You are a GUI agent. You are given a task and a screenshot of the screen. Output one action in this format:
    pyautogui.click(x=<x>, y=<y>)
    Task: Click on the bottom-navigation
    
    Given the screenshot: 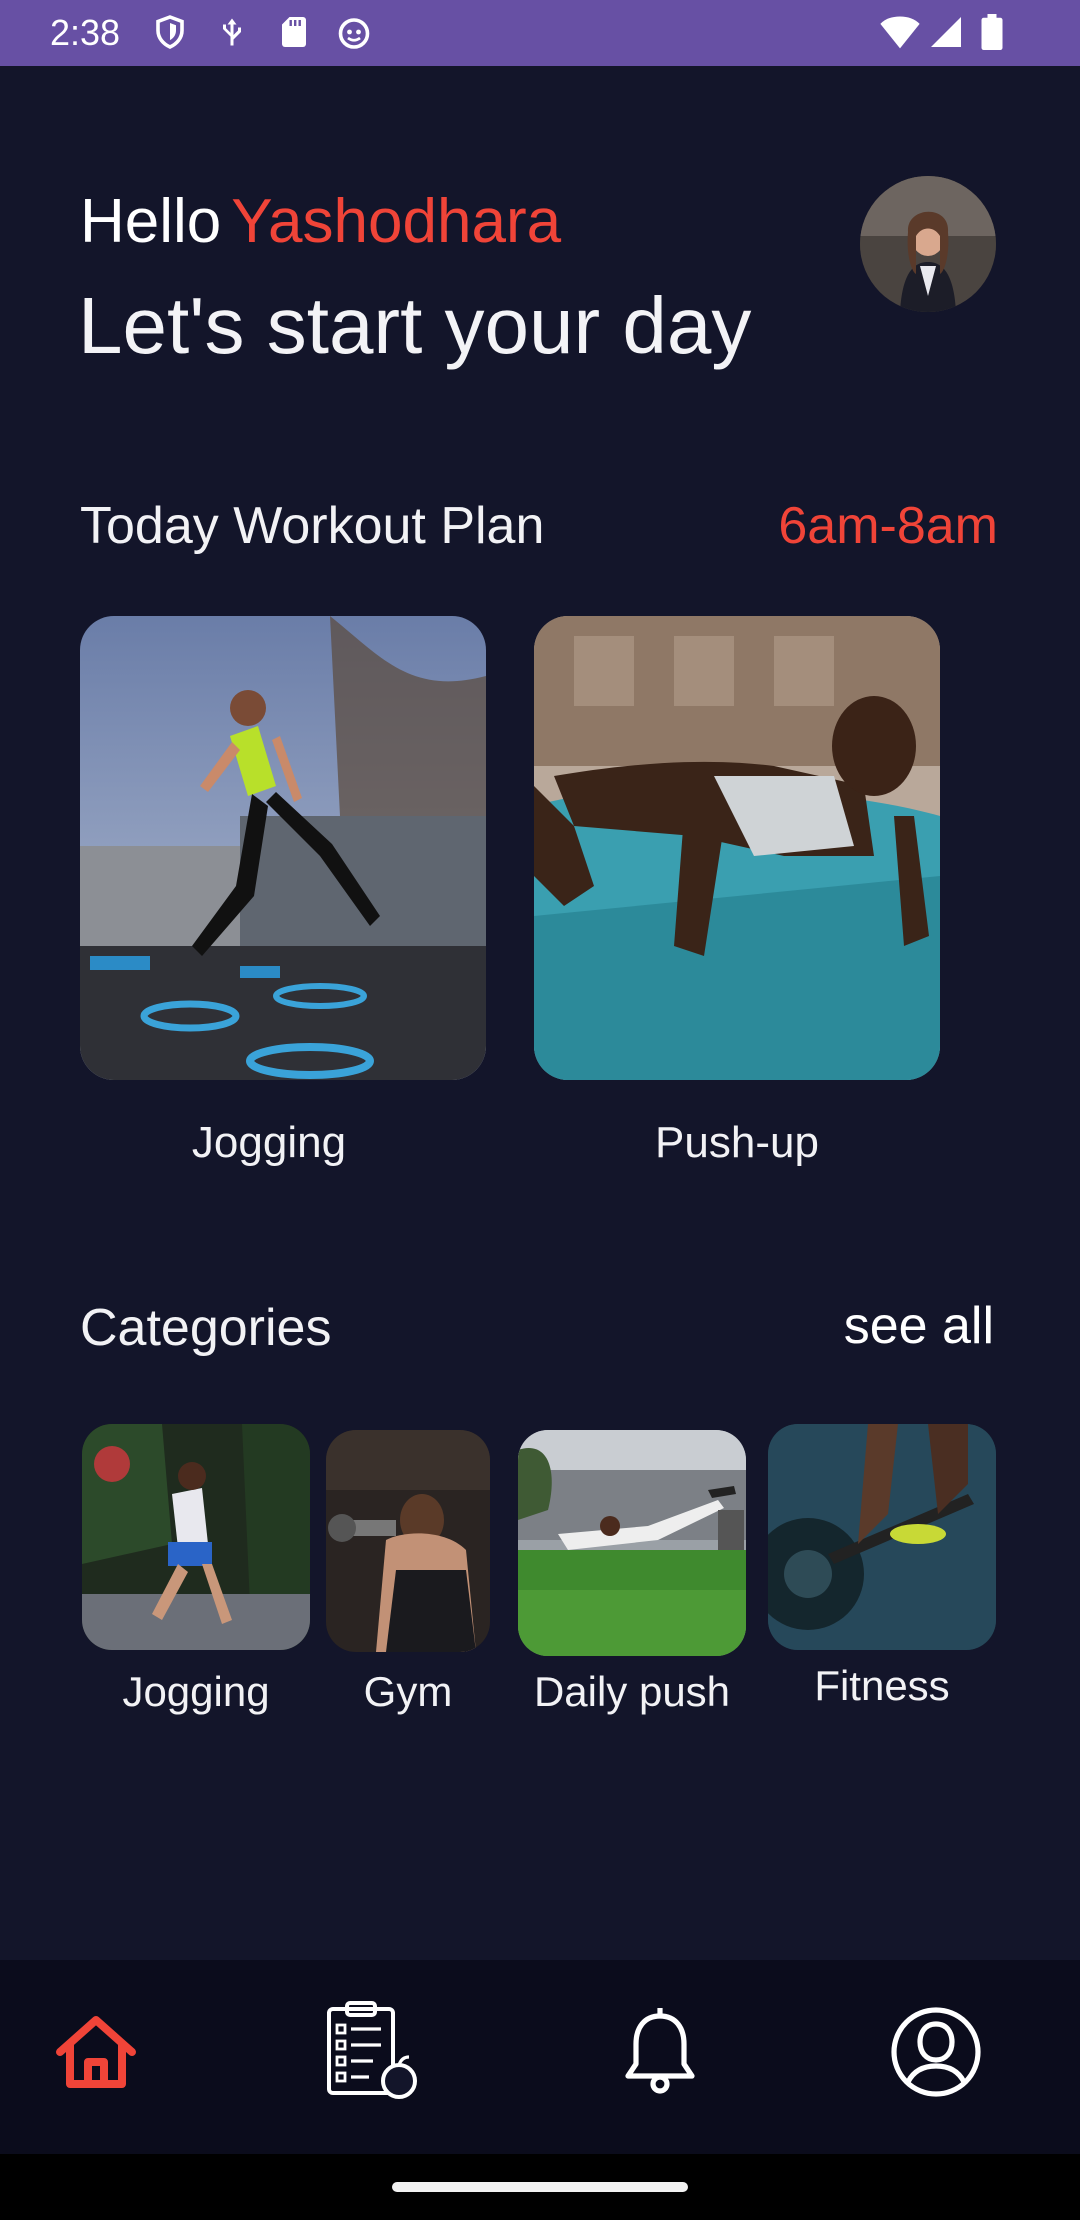 What is the action you would take?
    pyautogui.click(x=540, y=2057)
    